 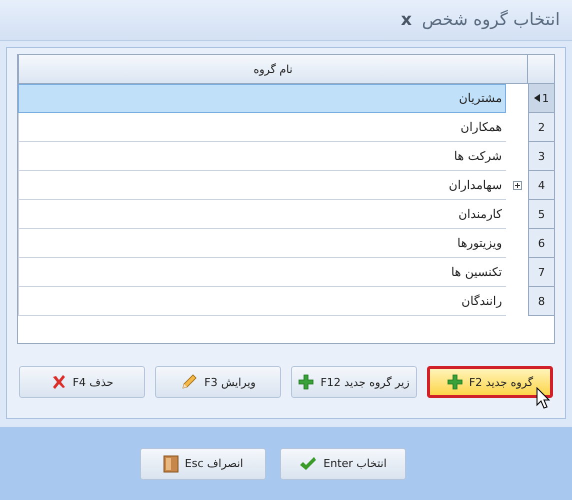 What do you see at coordinates (541, 185) in the screenshot?
I see `row-indicator: 4` at bounding box center [541, 185].